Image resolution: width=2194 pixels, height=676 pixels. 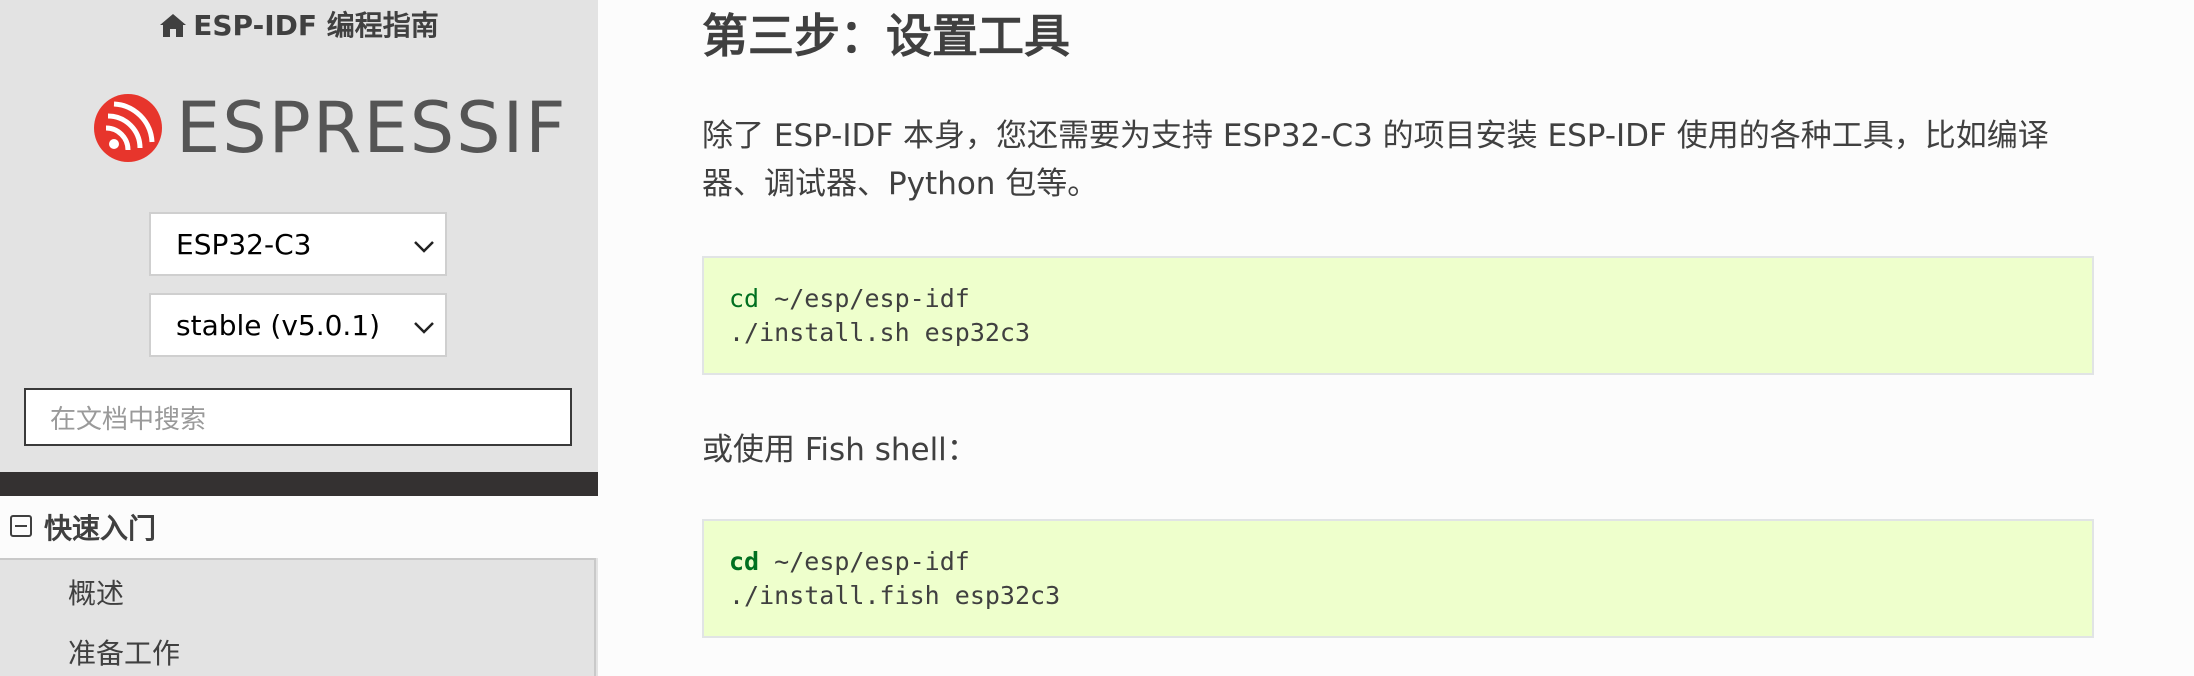 I want to click on version-select-value: stable (v5.0.1), so click(x=278, y=325).